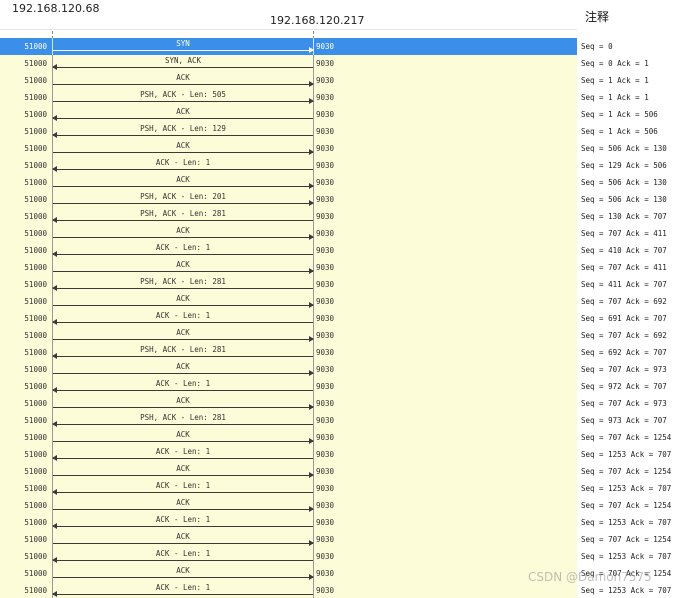  What do you see at coordinates (624, 420) in the screenshot?
I see `seq-ack-note: Seq = 973 Ack = 707` at bounding box center [624, 420].